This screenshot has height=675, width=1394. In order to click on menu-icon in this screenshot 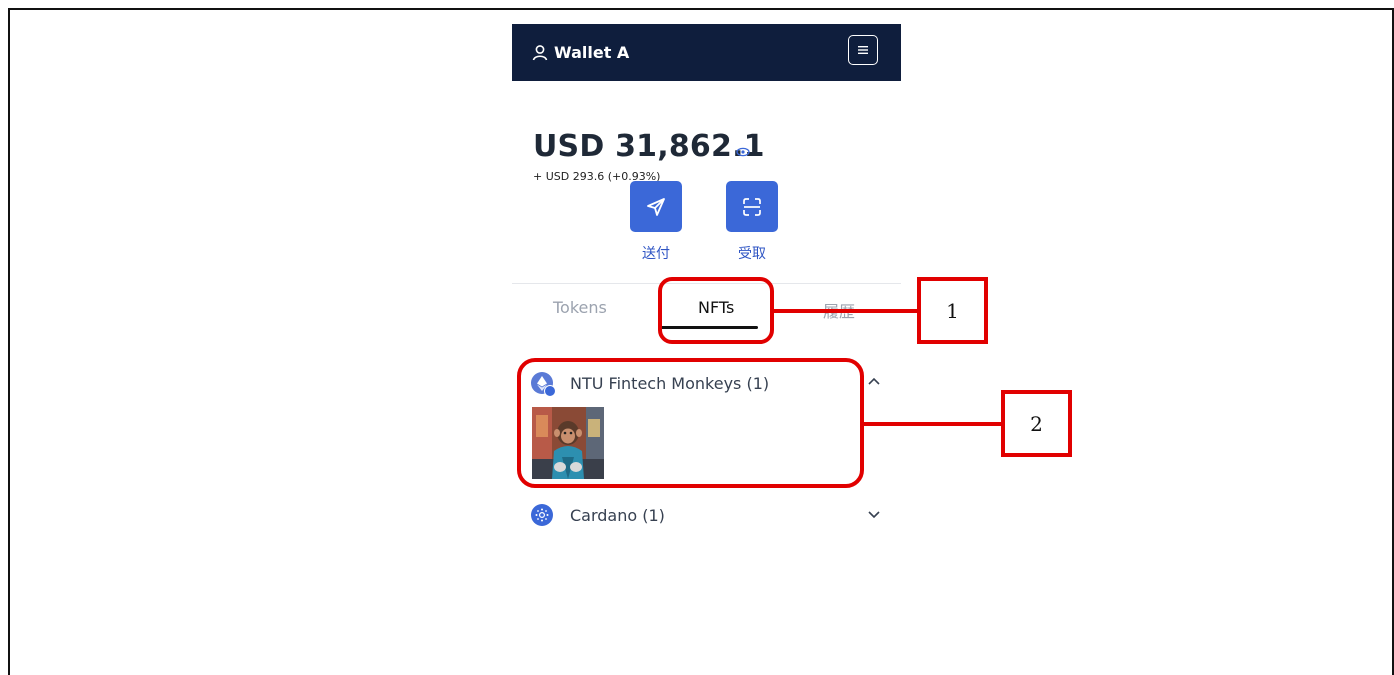, I will do `click(863, 50)`.